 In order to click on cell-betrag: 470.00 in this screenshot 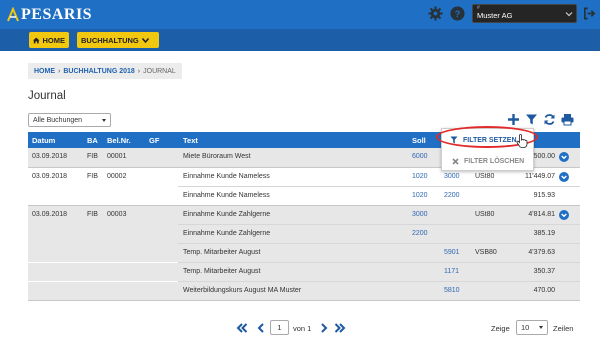, I will do `click(544, 290)`.